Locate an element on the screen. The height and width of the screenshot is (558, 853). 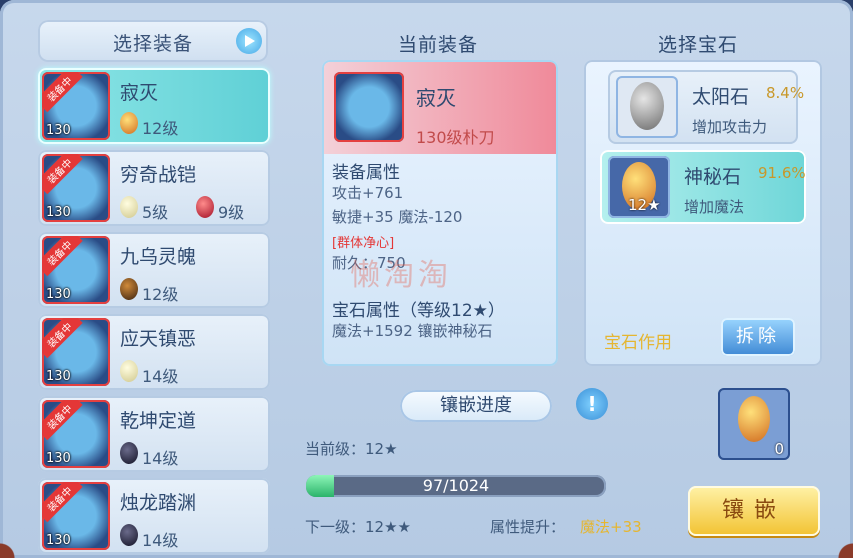
equipment-item-2: 装备中 130 九乌灵魄 12级 is located at coordinates (154, 270).